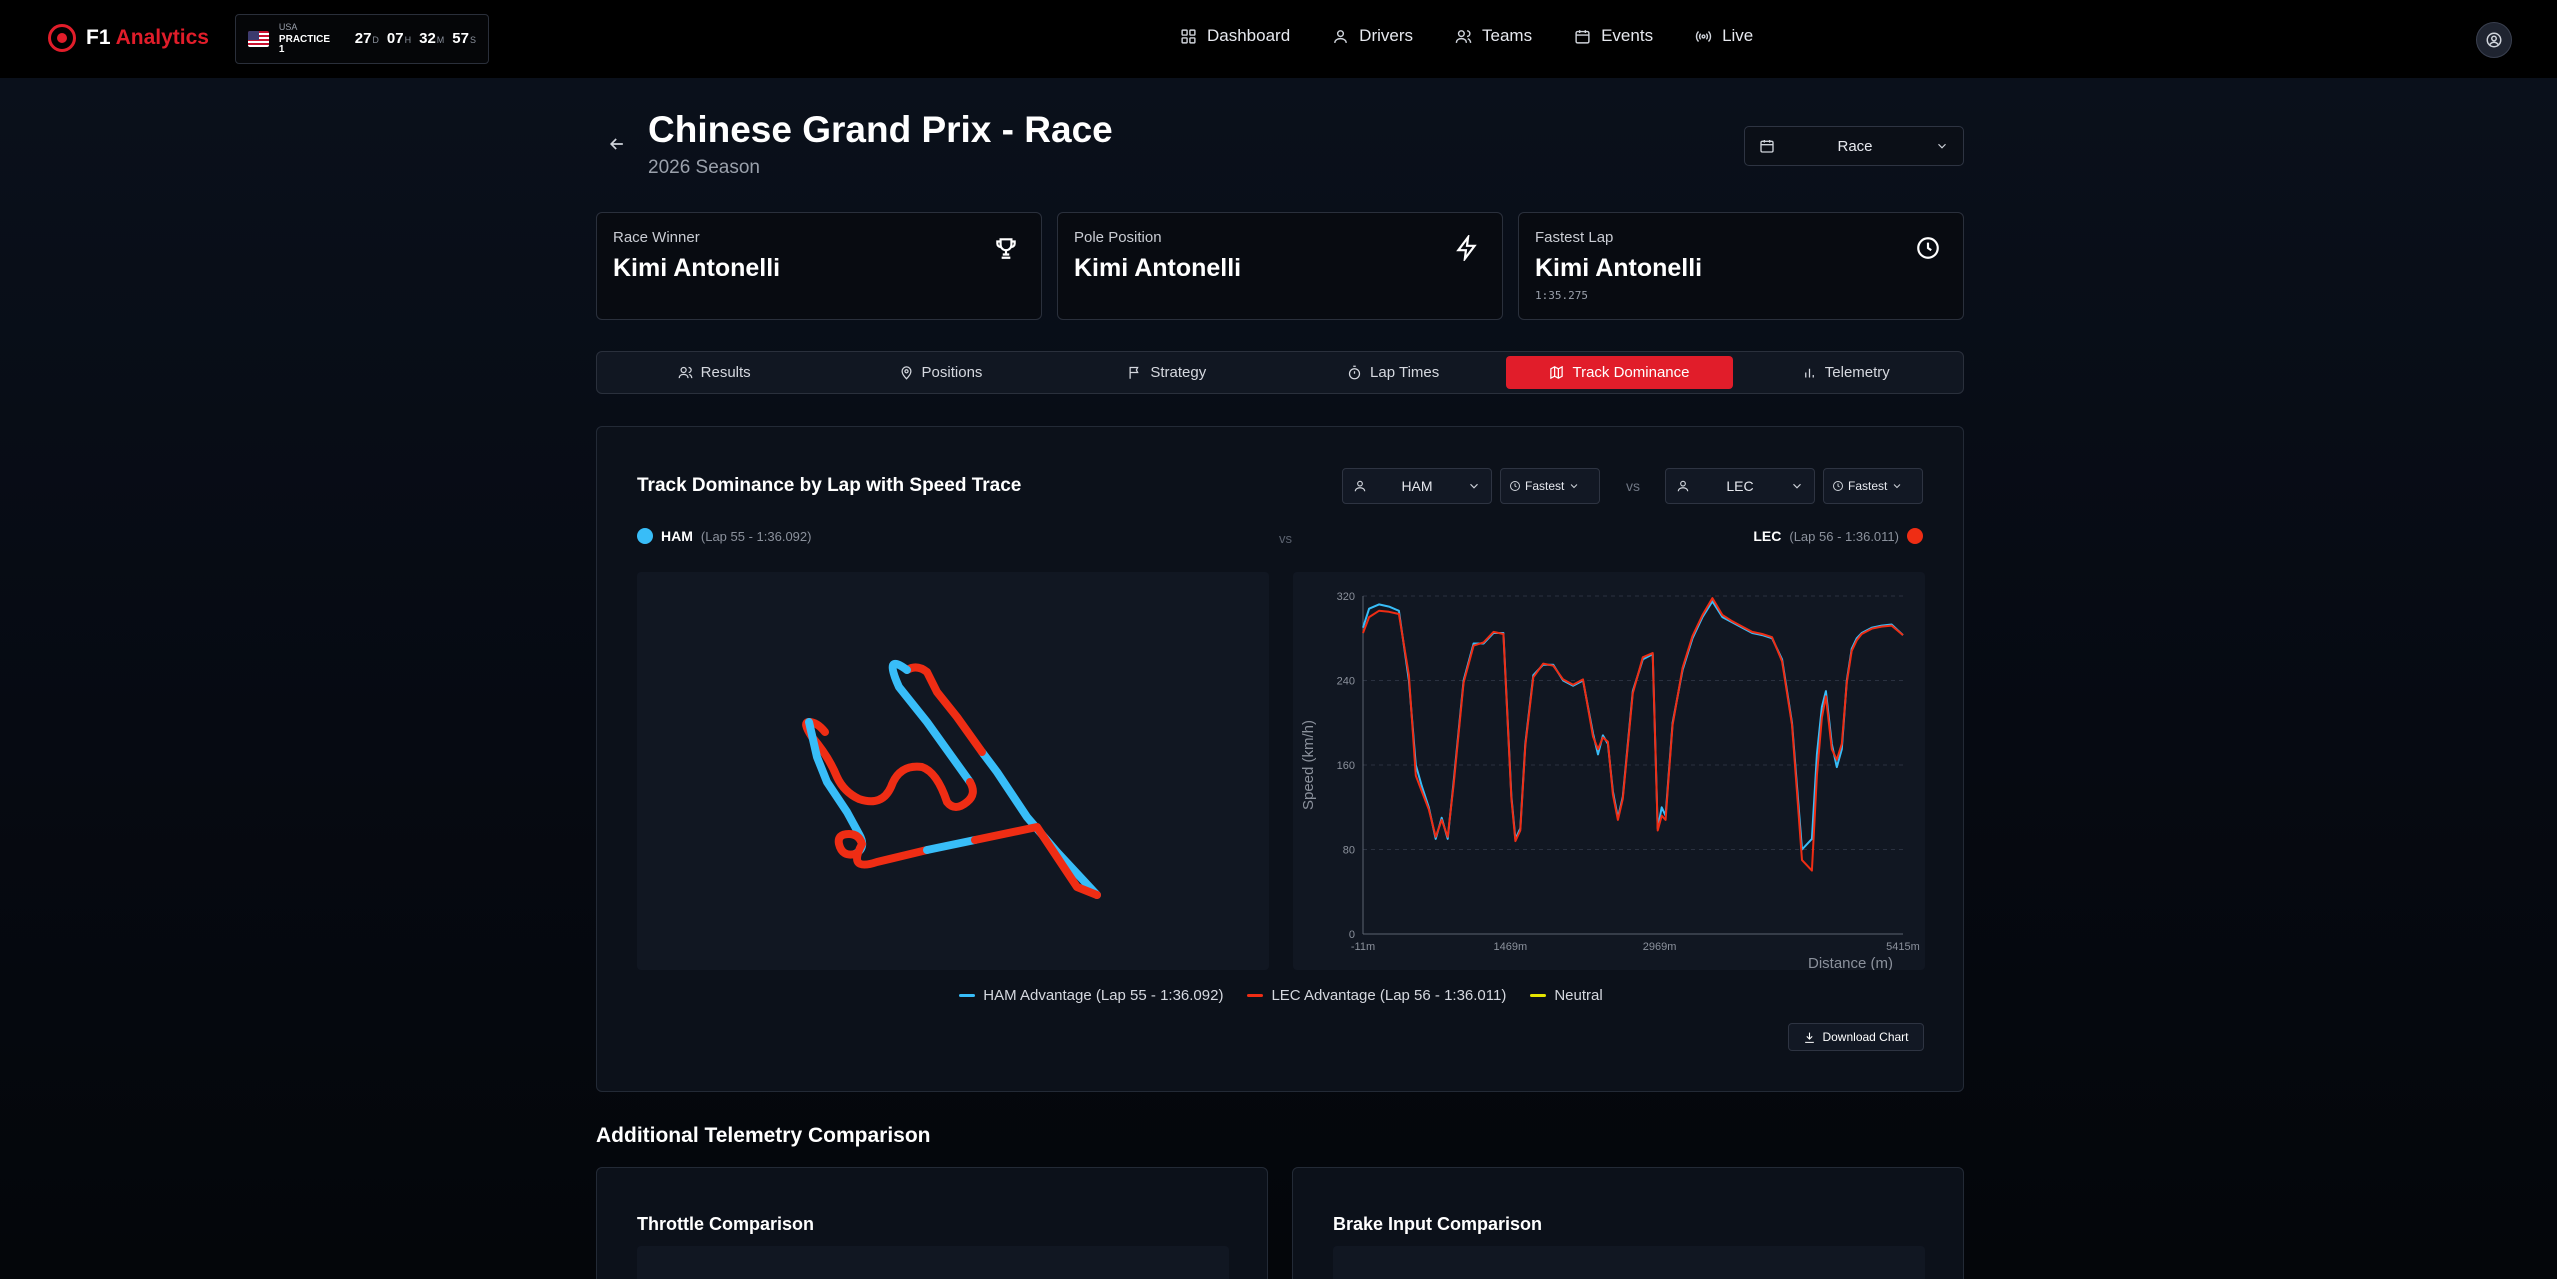 This screenshot has height=1279, width=2557. Describe the element at coordinates (1510, 947) in the screenshot. I see `x-tick-label: 1469m` at that location.